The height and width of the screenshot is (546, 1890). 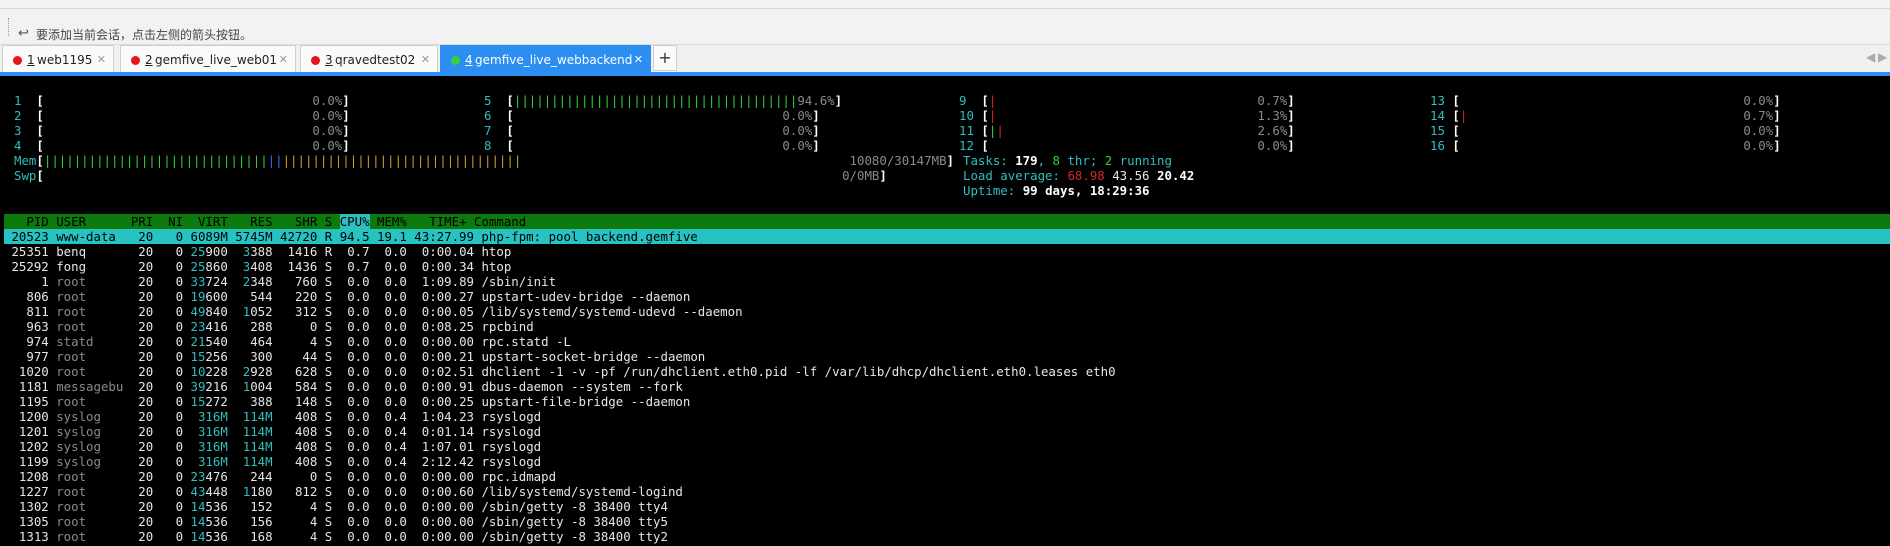 I want to click on status-green-icon, so click(x=455, y=60).